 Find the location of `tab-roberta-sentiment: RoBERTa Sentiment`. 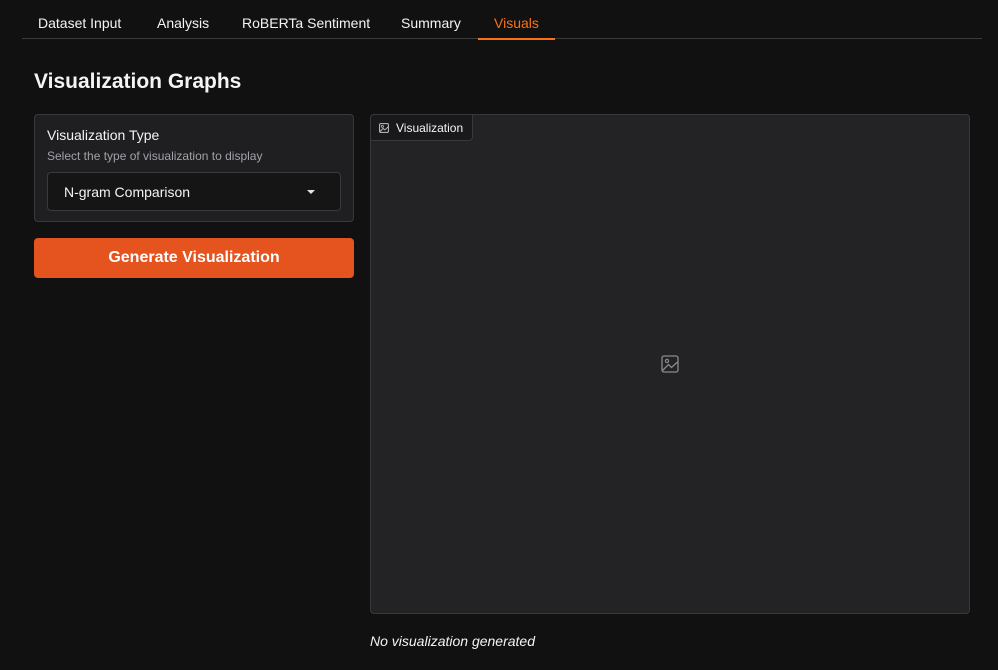

tab-roberta-sentiment: RoBERTa Sentiment is located at coordinates (306, 23).